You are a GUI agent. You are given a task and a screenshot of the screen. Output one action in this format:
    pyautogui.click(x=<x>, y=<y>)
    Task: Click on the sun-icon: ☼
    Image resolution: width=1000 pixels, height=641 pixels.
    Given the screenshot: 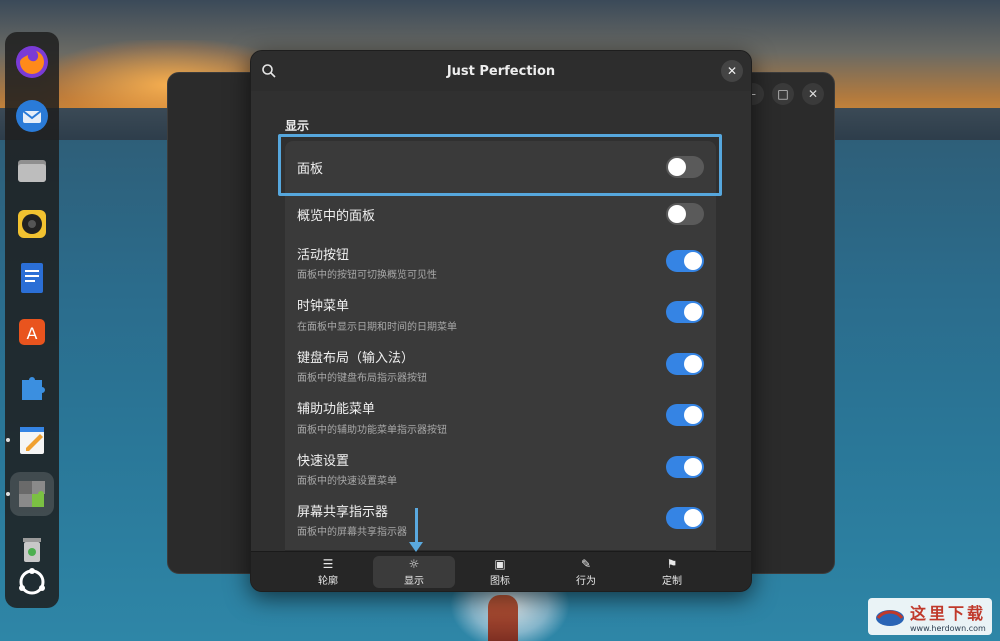 What is the action you would take?
    pyautogui.click(x=414, y=563)
    